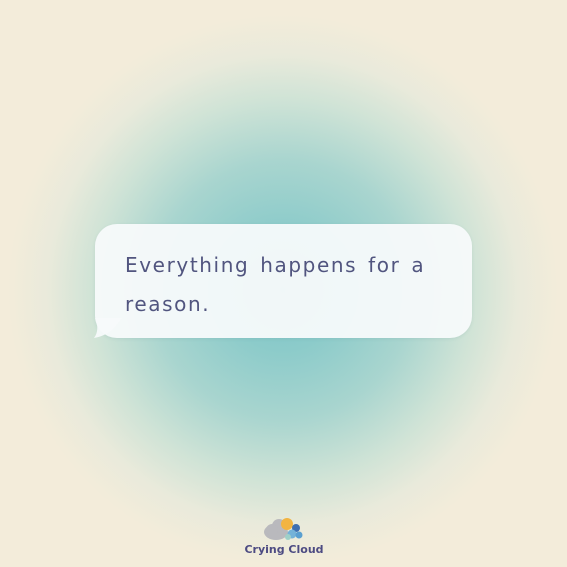 This screenshot has height=567, width=567. Describe the element at coordinates (107, 330) in the screenshot. I see `speech-bubble-tail` at that location.